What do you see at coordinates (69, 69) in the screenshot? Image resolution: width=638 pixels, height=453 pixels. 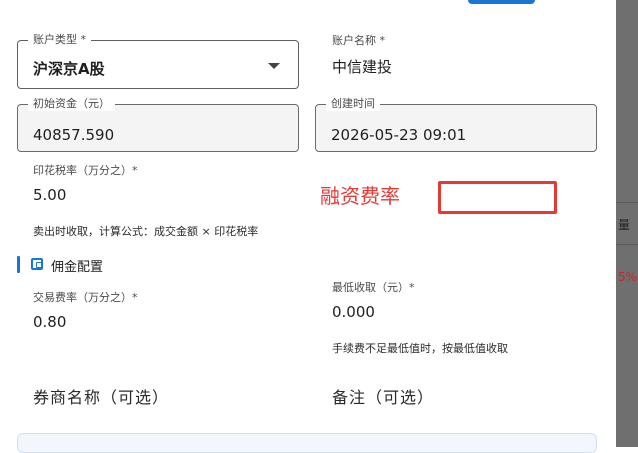 I see `account-type-value: 沪深京A股` at bounding box center [69, 69].